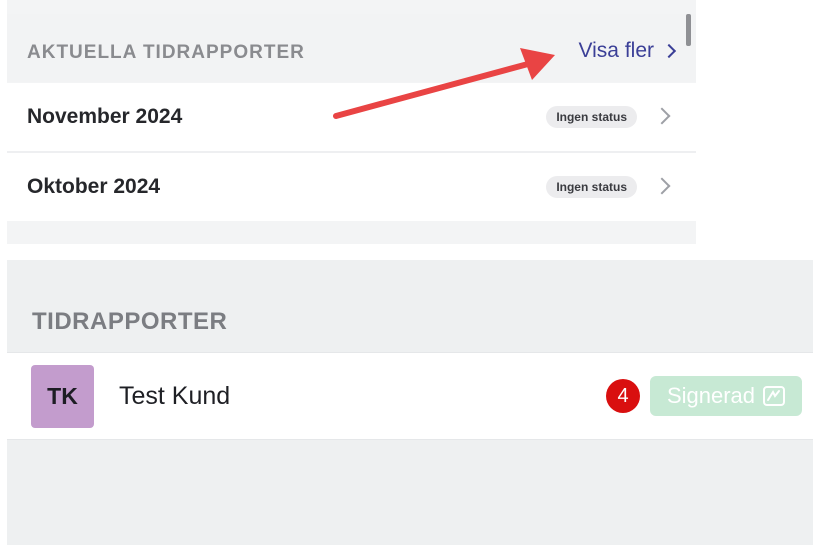 The width and height of the screenshot is (813, 545). I want to click on avatar: TK, so click(62, 396).